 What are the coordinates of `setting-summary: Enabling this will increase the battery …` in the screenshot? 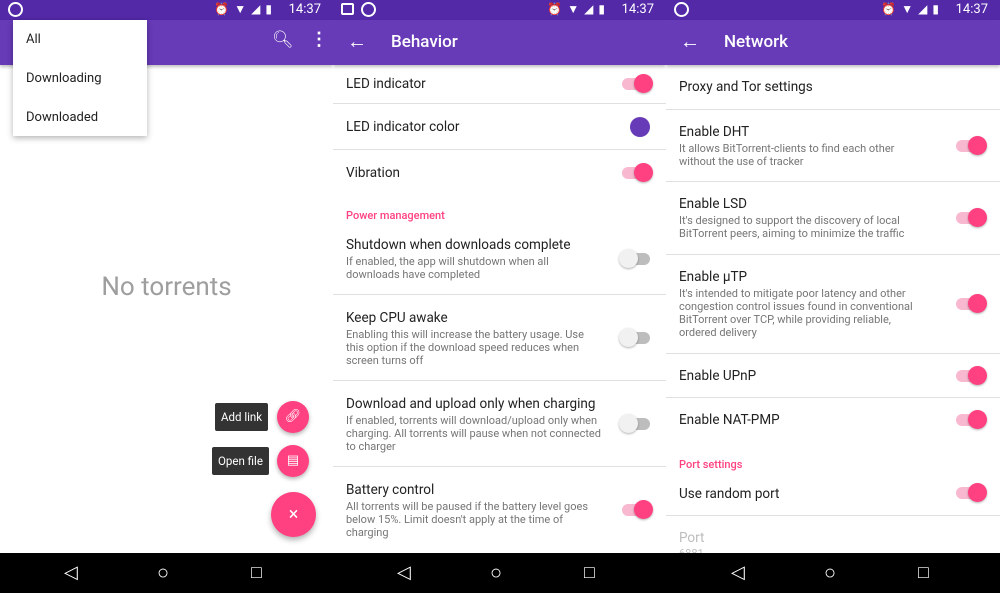 It's located at (465, 347).